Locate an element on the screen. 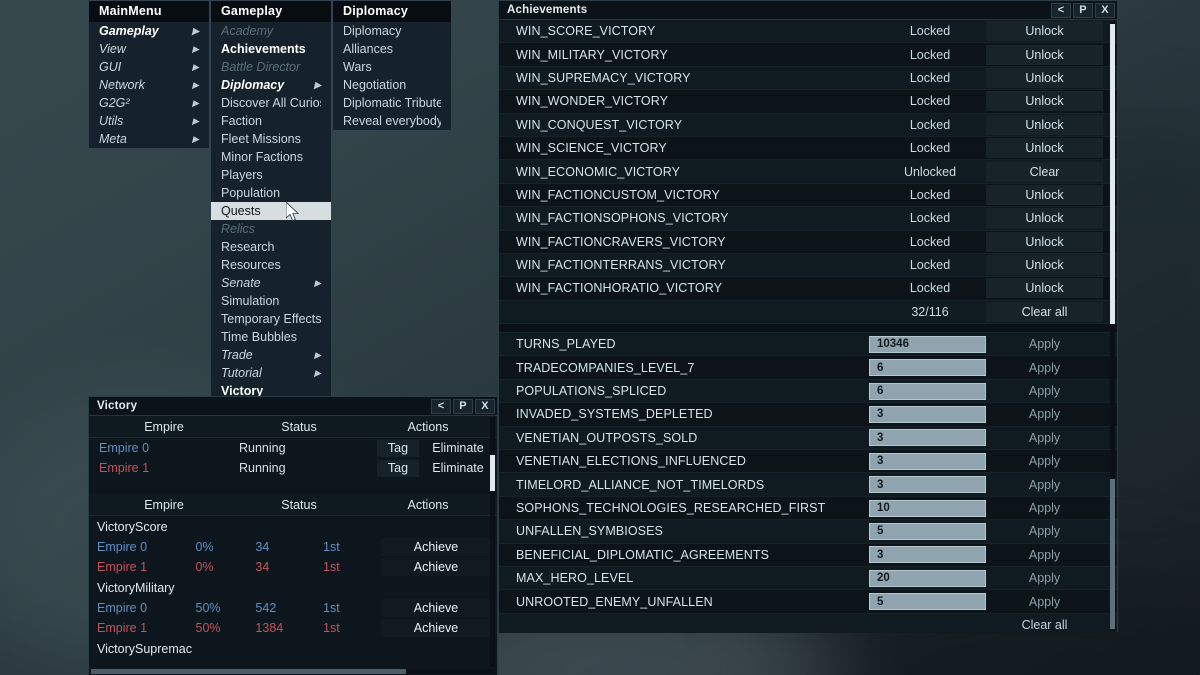 The height and width of the screenshot is (675, 1200). menu-item-diplomacy: Diplomacy ▶ is located at coordinates (271, 85).